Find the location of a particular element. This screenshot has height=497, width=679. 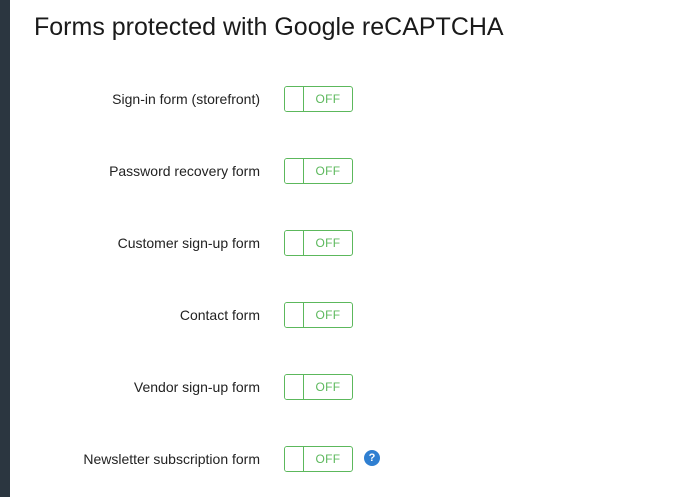

password-recovery-toggle: OFF is located at coordinates (318, 171).